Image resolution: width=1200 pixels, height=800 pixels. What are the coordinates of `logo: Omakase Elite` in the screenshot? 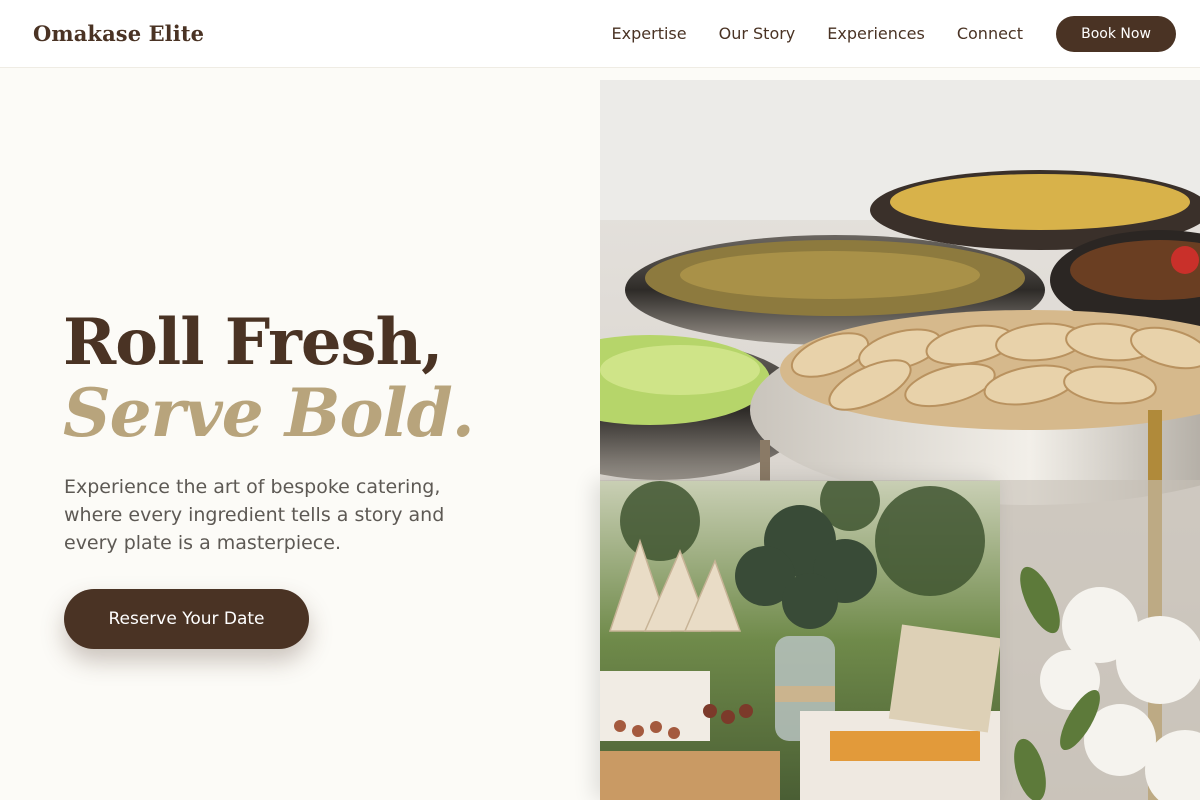 It's located at (118, 33).